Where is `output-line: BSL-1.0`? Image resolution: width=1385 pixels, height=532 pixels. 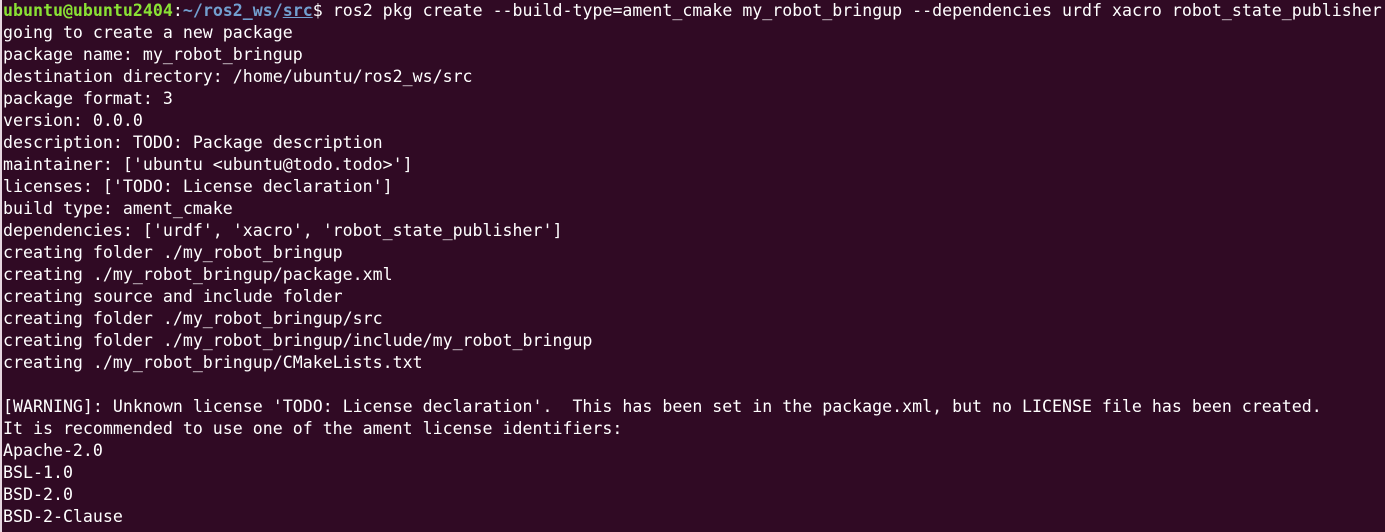
output-line: BSL-1.0 is located at coordinates (38, 472).